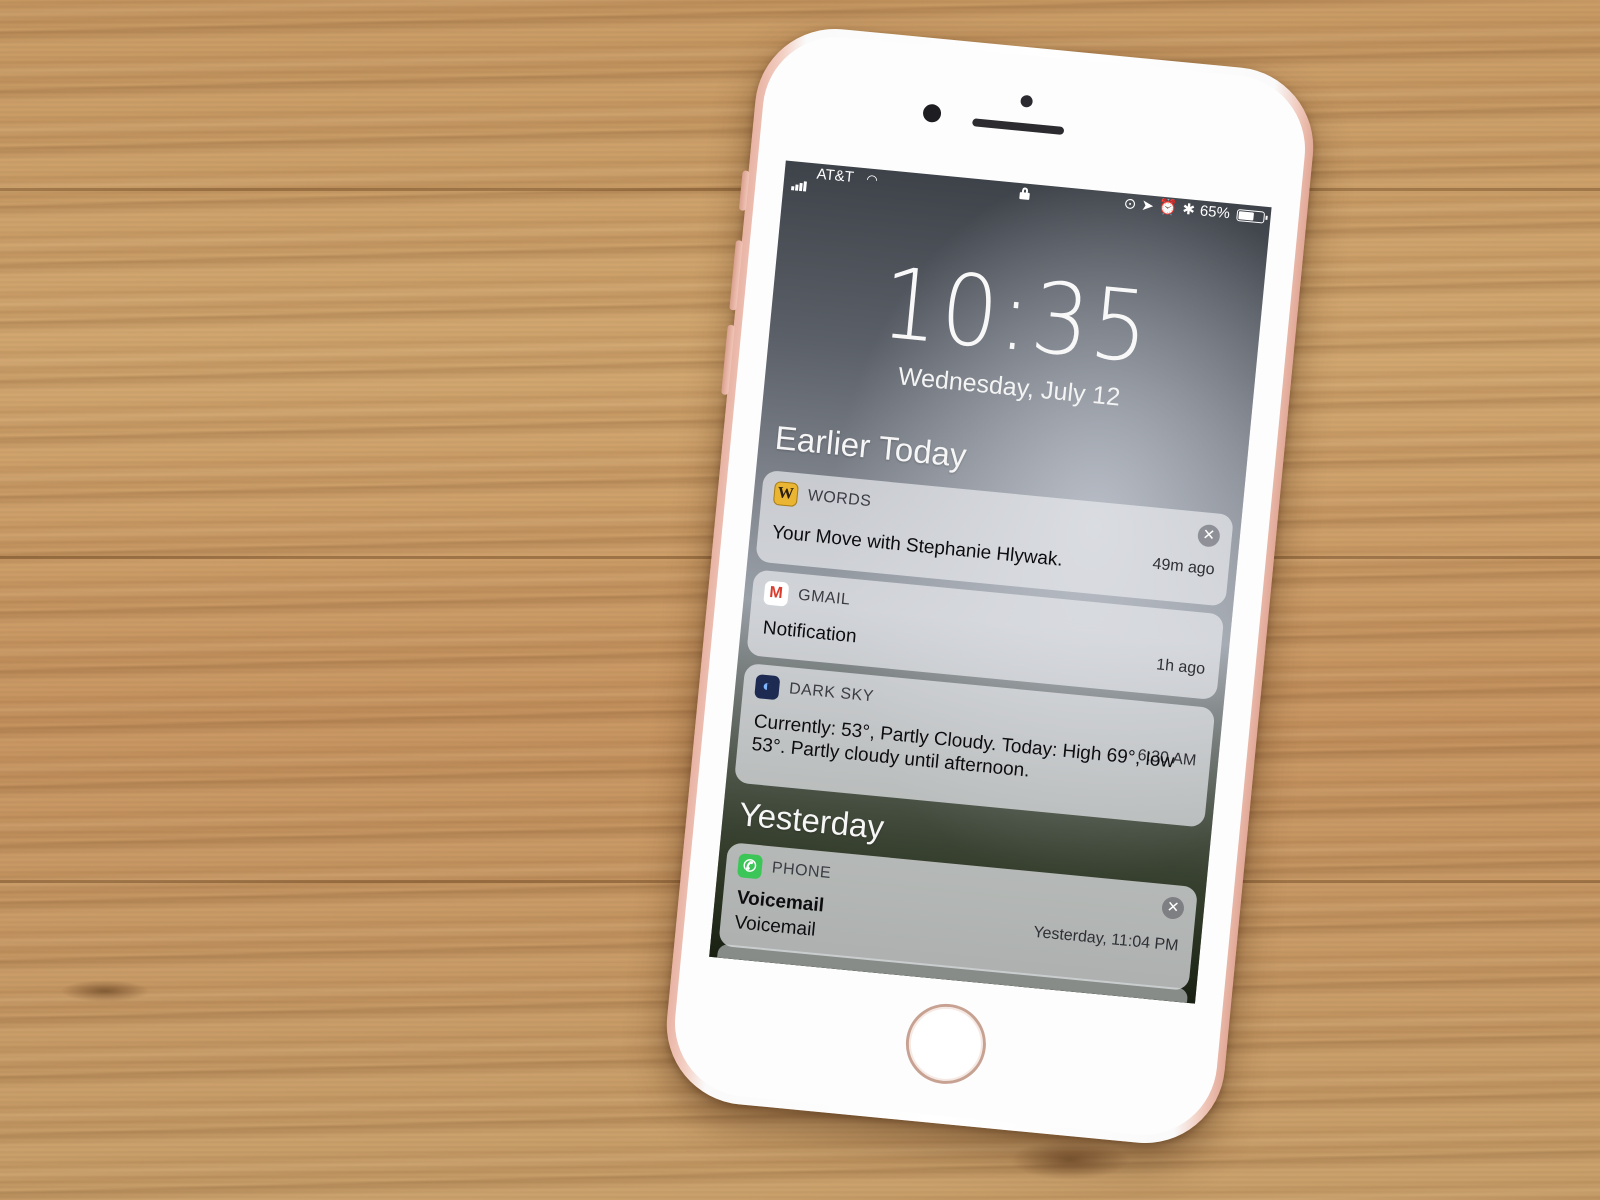 This screenshot has width=1600, height=1200. What do you see at coordinates (800, 180) in the screenshot?
I see `cellular-signal-icon` at bounding box center [800, 180].